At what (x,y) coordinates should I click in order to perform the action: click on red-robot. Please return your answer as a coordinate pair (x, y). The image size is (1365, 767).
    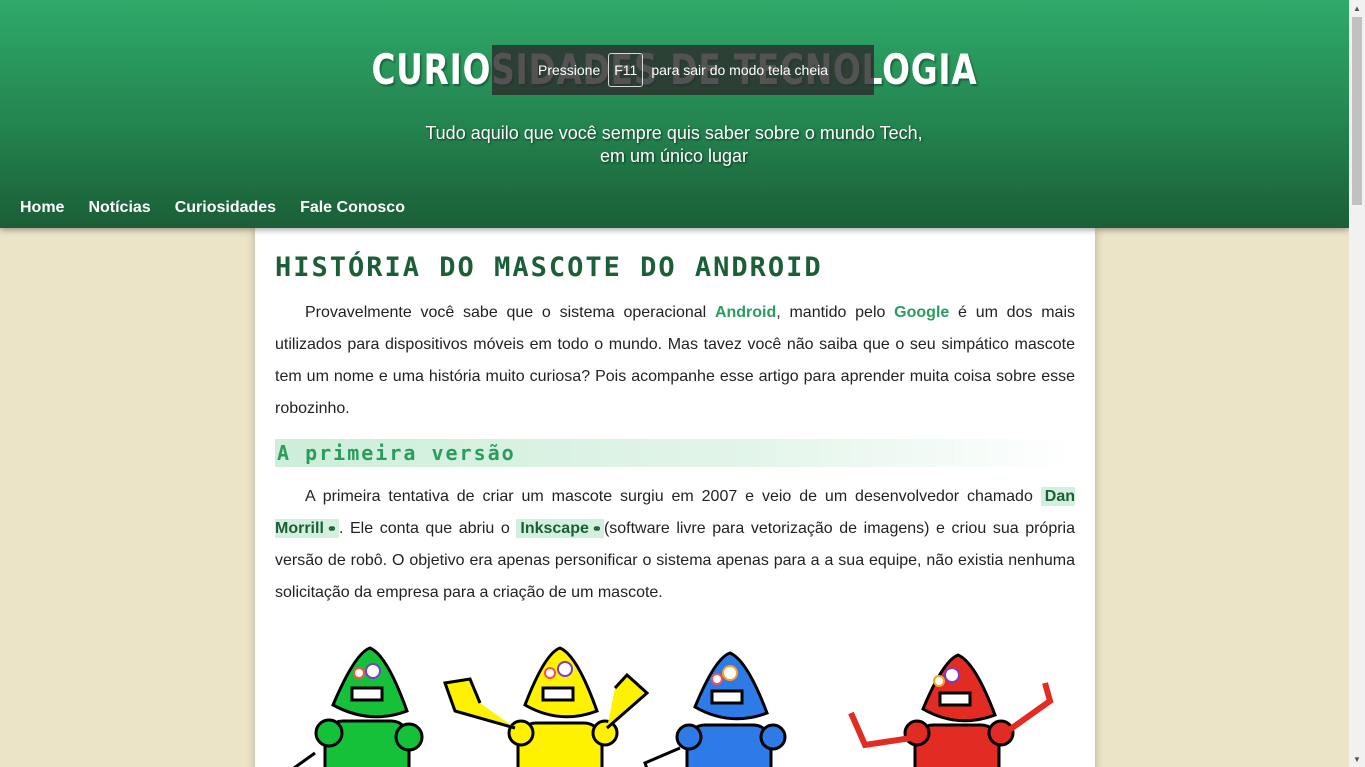
    Looking at the image, I should click on (951, 710).